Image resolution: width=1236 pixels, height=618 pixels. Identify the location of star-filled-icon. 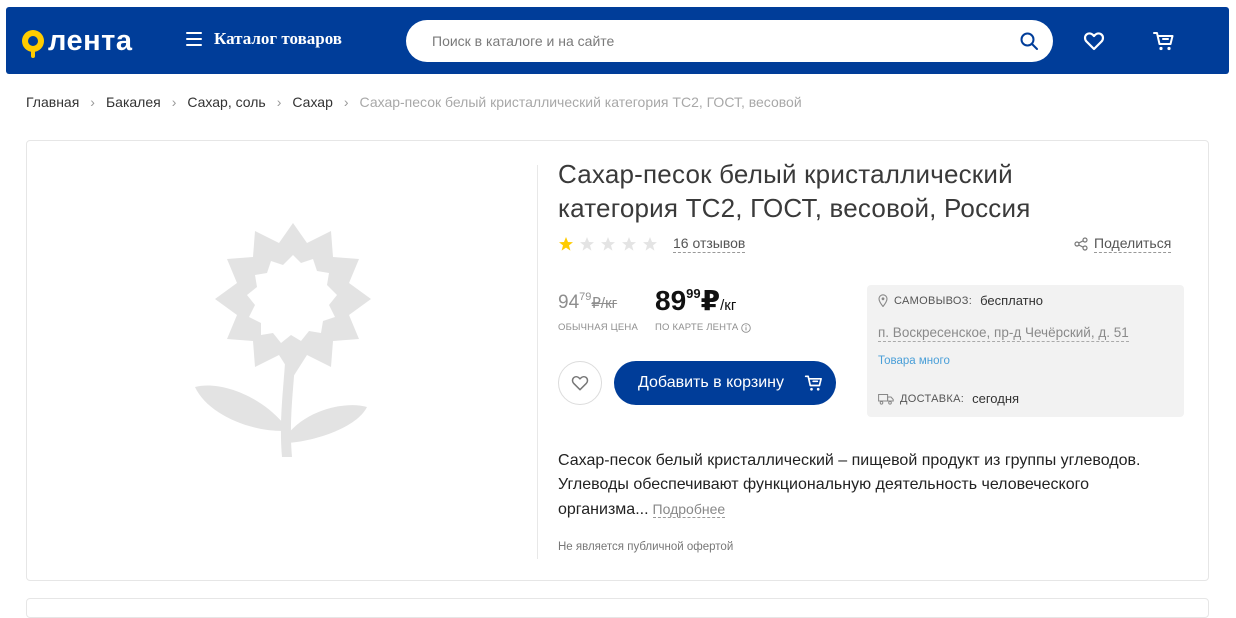
(566, 244).